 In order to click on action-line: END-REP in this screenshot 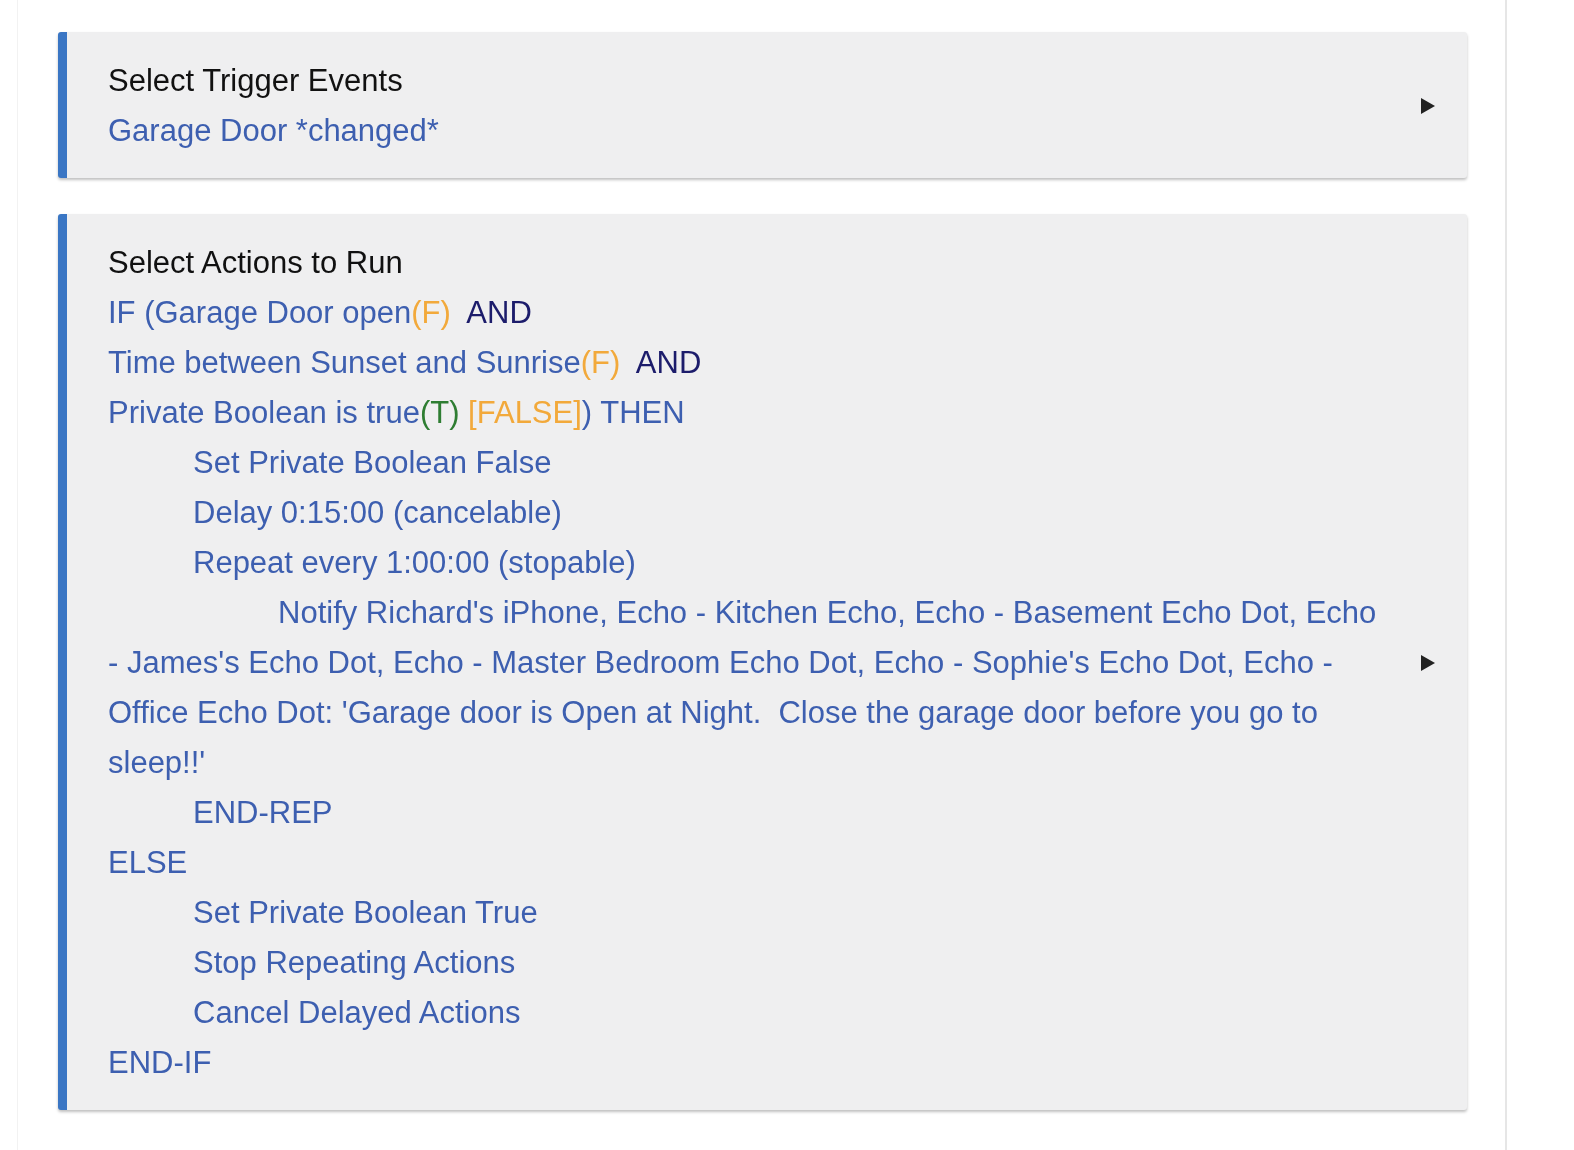, I will do `click(263, 813)`.